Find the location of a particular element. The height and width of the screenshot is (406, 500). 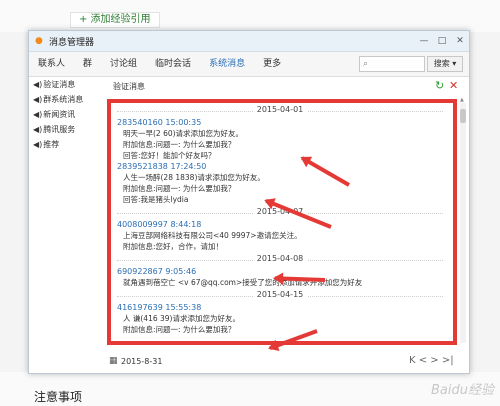

sidebar-item-news: ◀)新闻资讯 is located at coordinates (64, 114).